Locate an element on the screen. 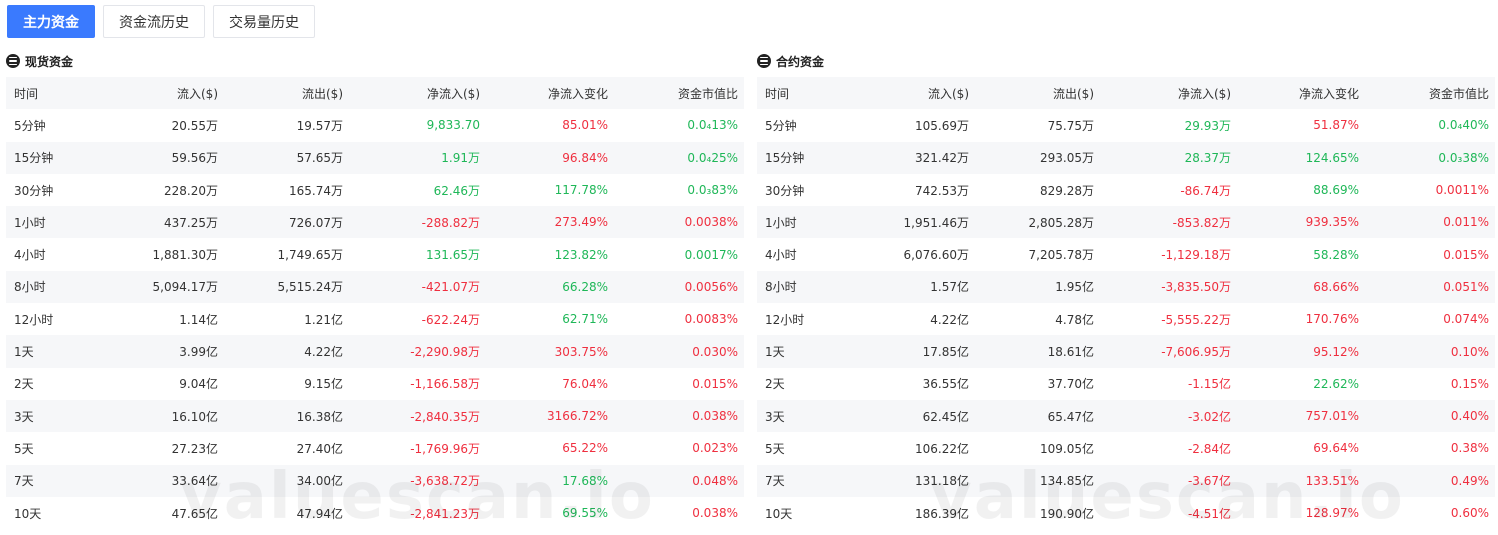 The height and width of the screenshot is (535, 1498). table-cell: 27.40亿 is located at coordinates (319, 448).